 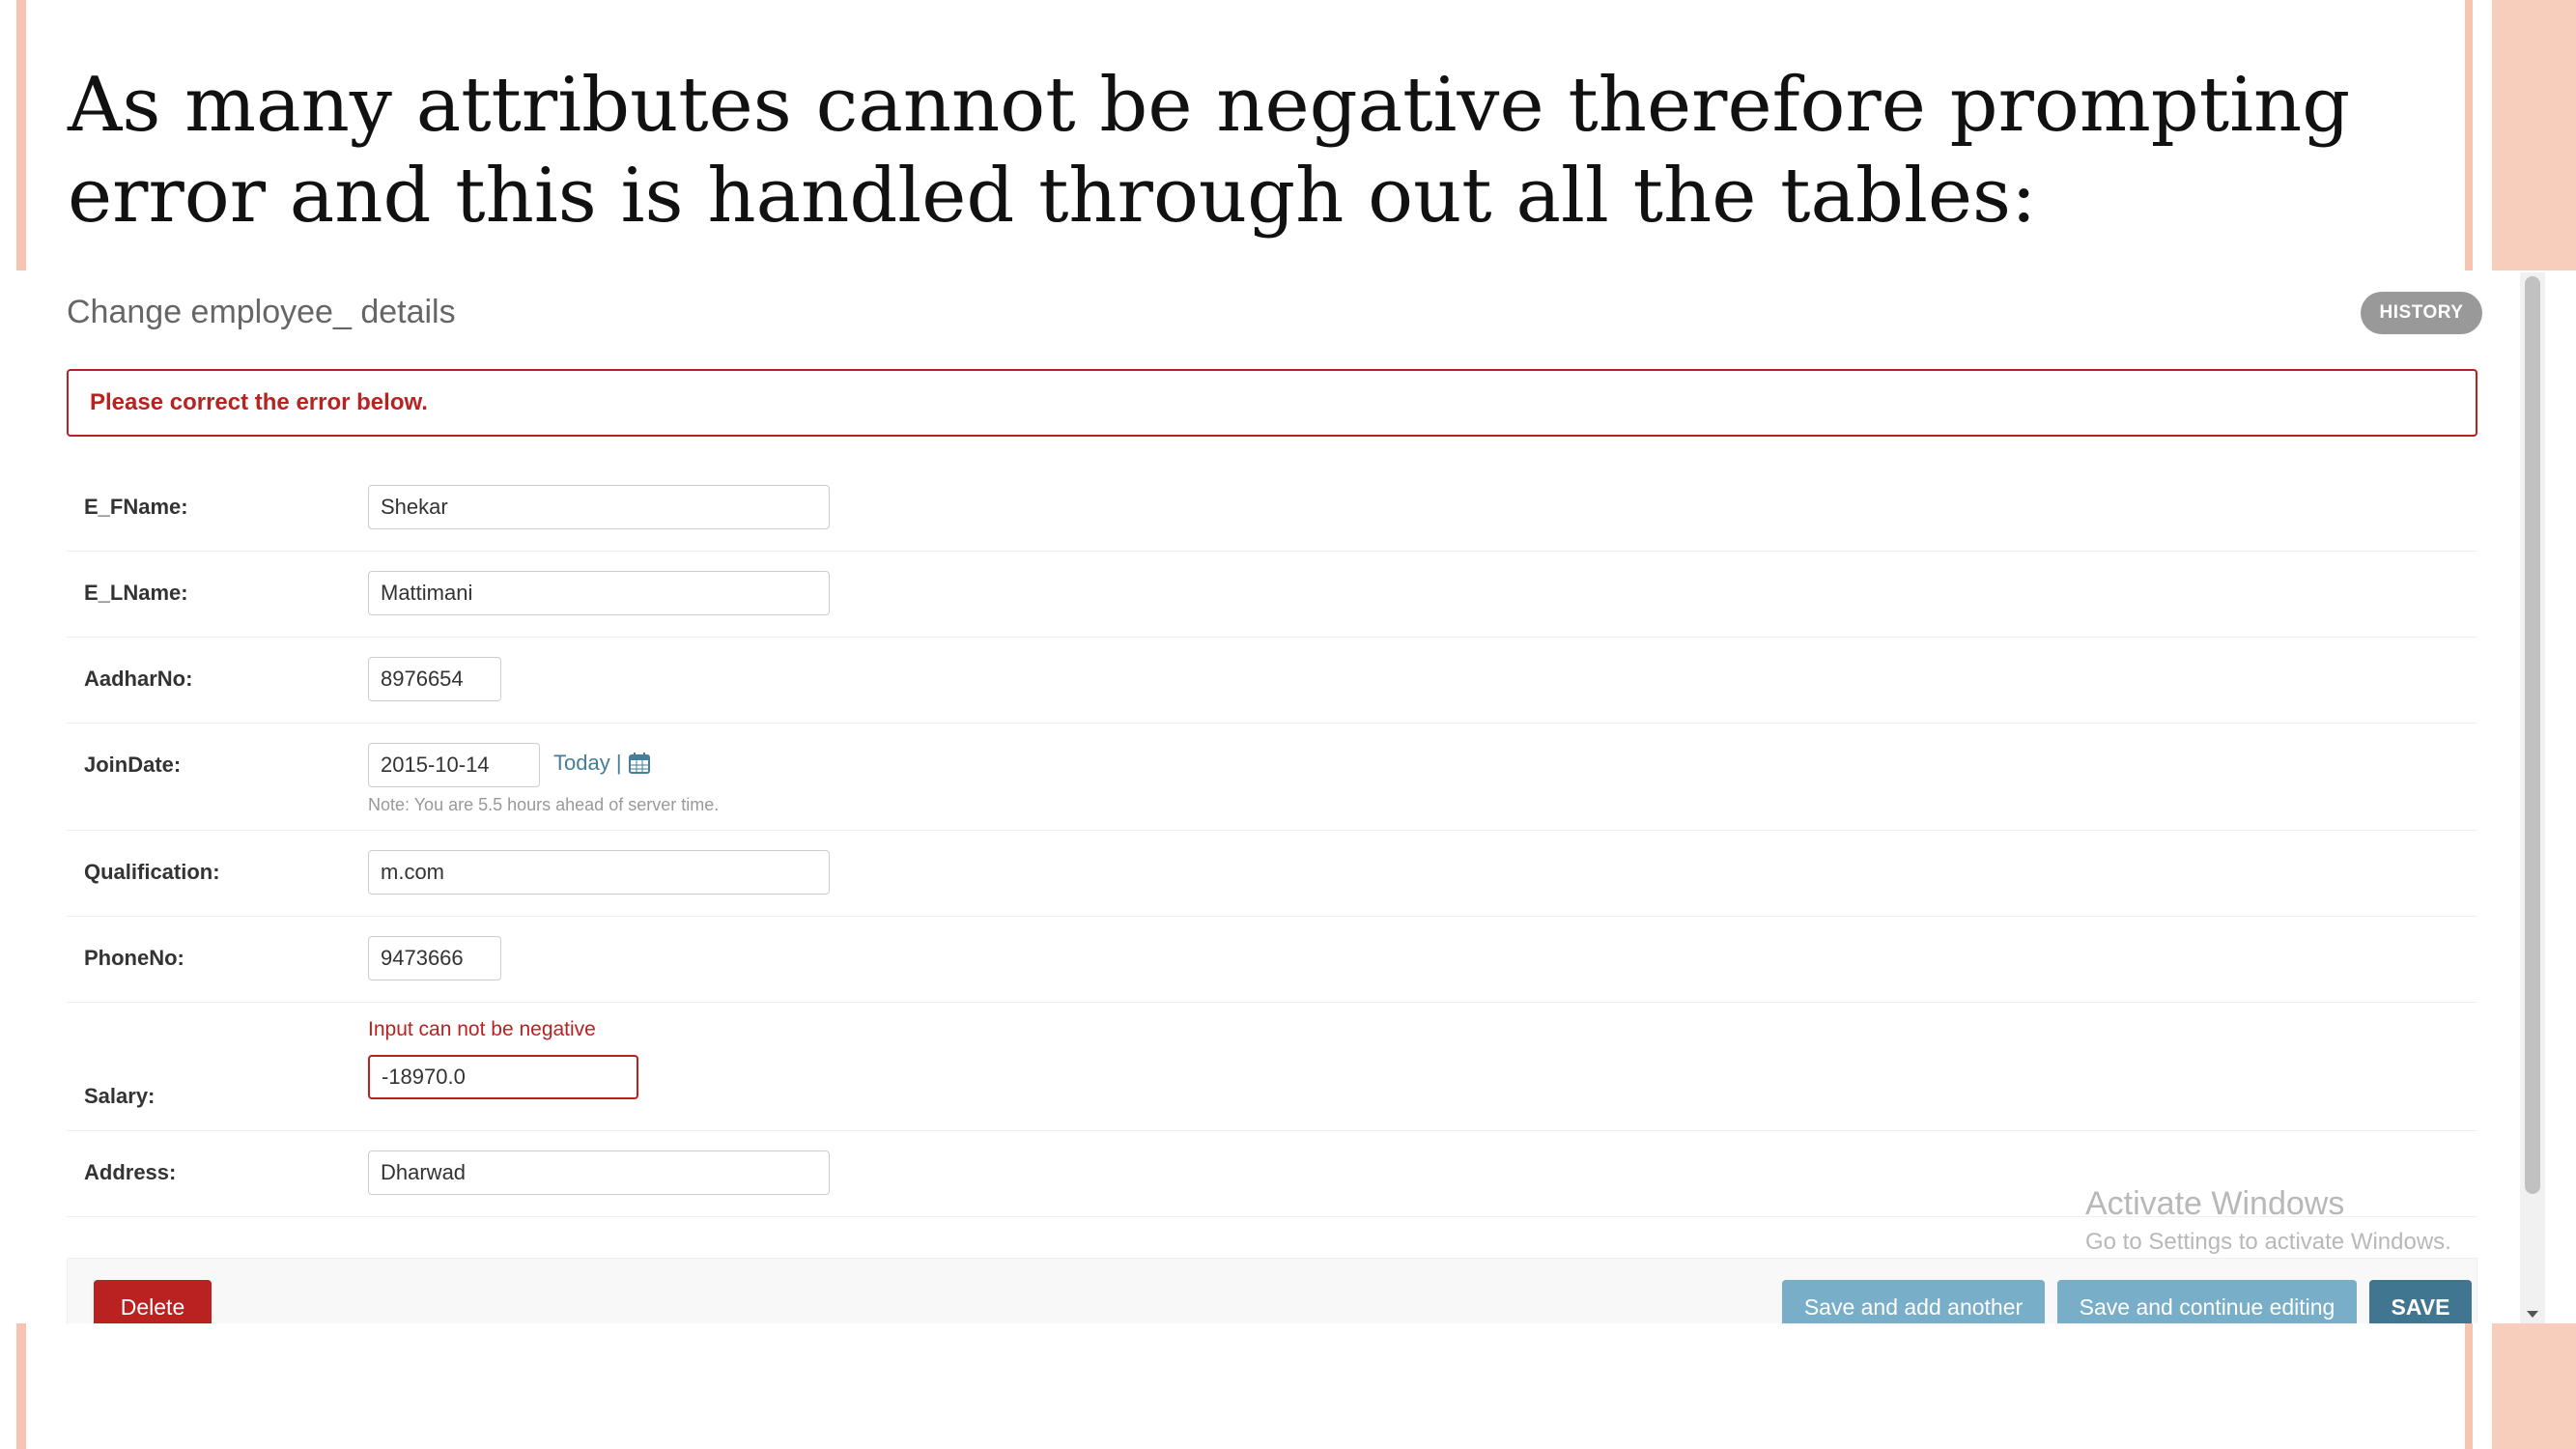 I want to click on qualification-label: Qualification:, so click(x=152, y=872).